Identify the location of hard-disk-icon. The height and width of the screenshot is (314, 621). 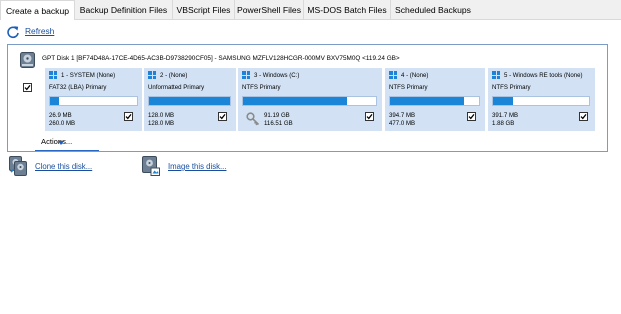
(27, 60).